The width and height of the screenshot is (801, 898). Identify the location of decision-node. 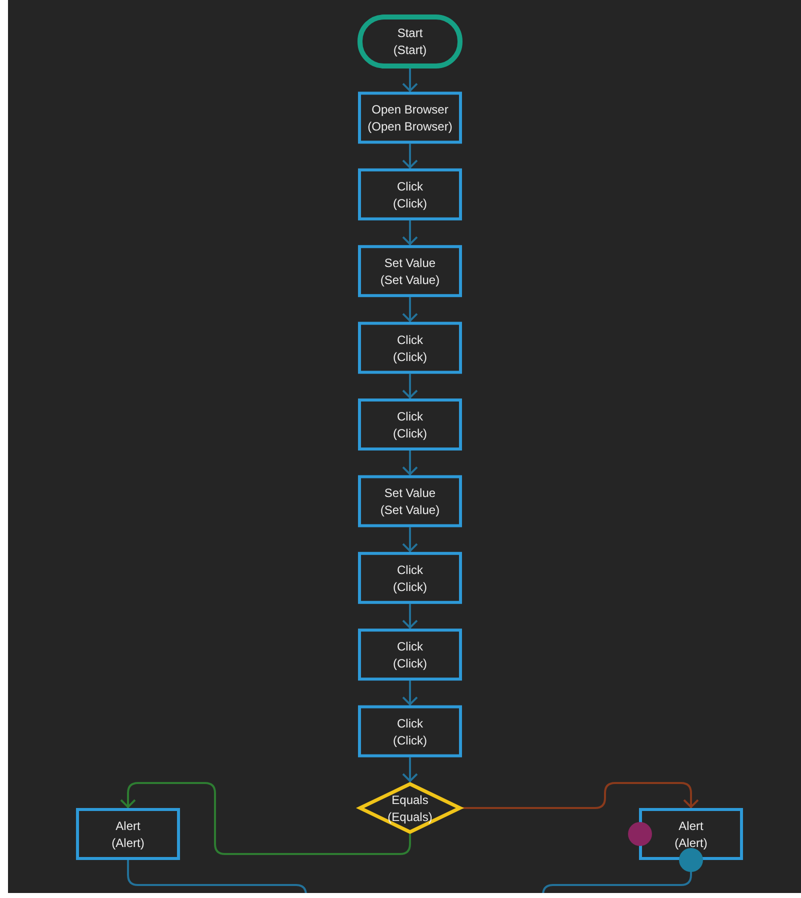
(410, 808).